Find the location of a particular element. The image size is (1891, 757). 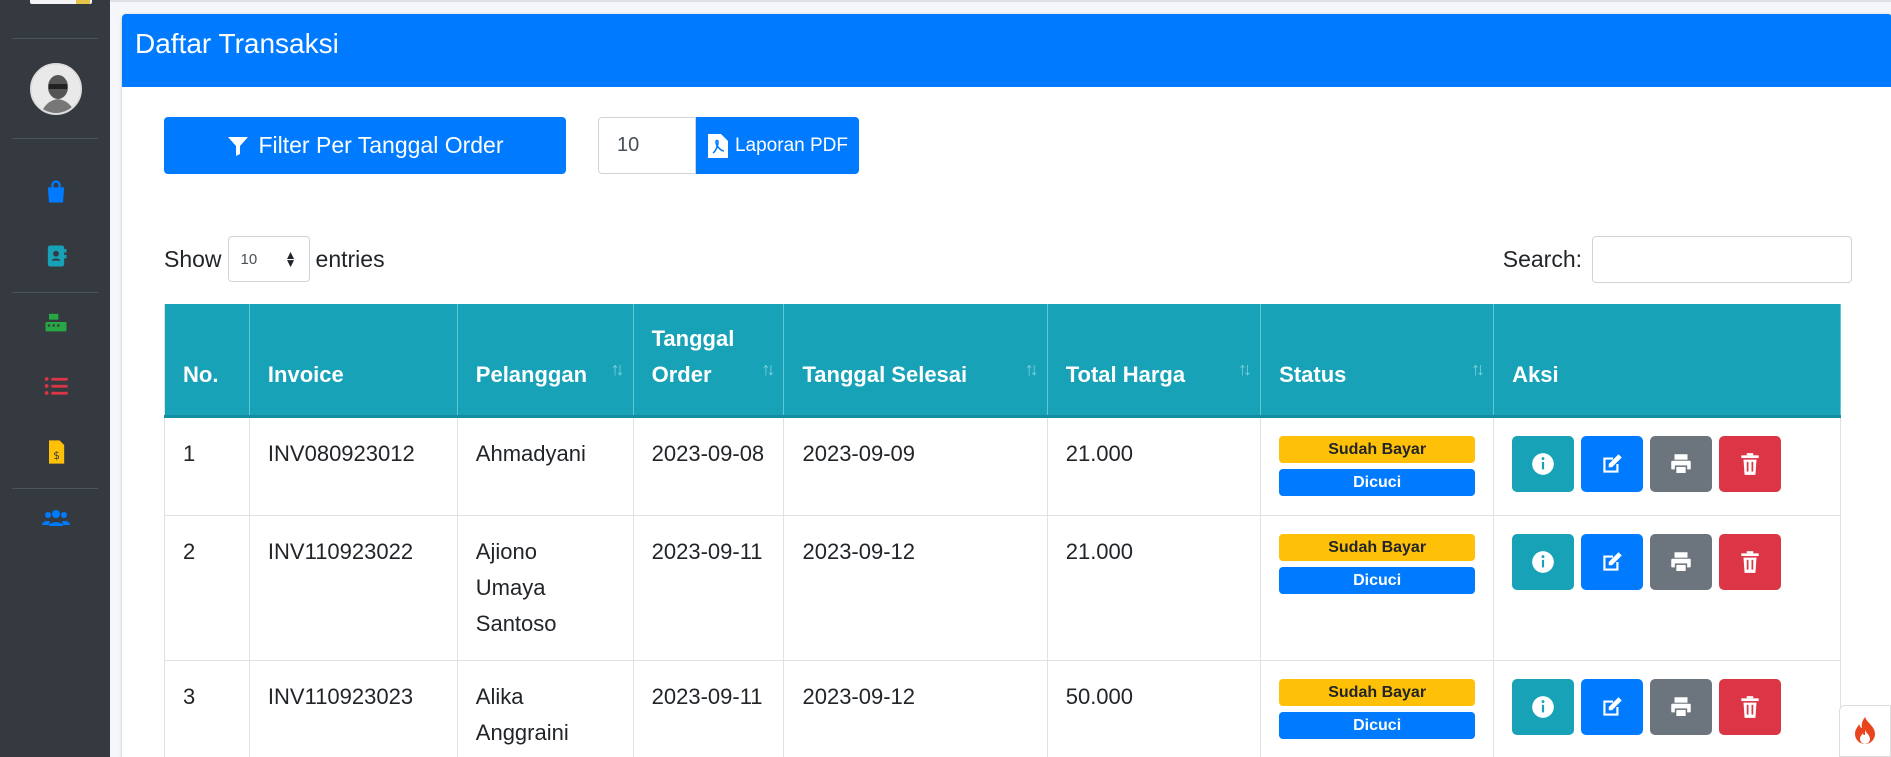

pdf-report-button: Laporan PDF is located at coordinates (777, 145).